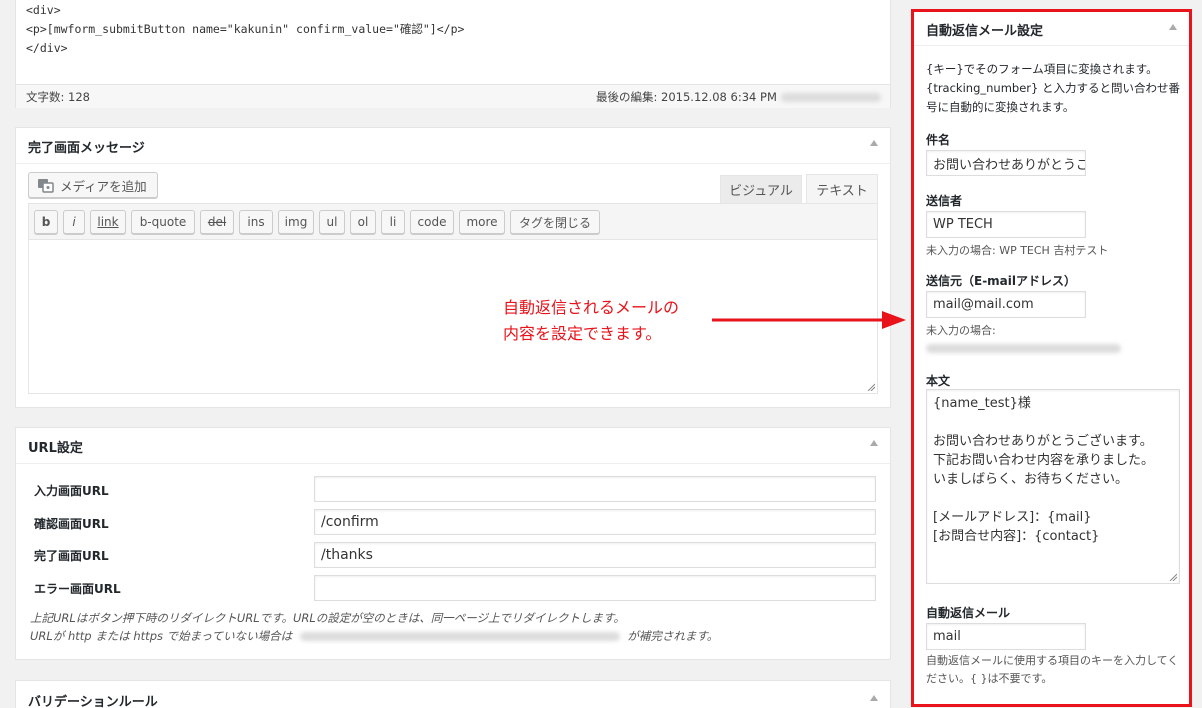 Image resolution: width=1202 pixels, height=708 pixels. Describe the element at coordinates (46, 222) in the screenshot. I see `quicktag-b: b` at that location.